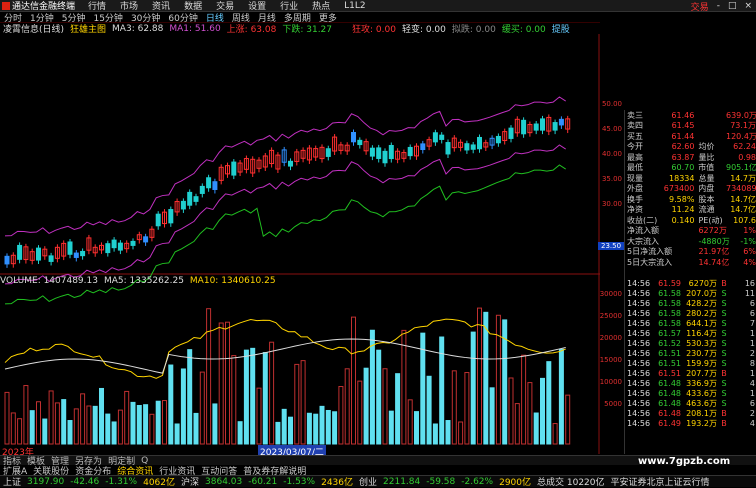 This screenshot has height=488, width=756. What do you see at coordinates (138, 28) in the screenshot?
I see `ma3-value: MA3: 62.88` at bounding box center [138, 28].